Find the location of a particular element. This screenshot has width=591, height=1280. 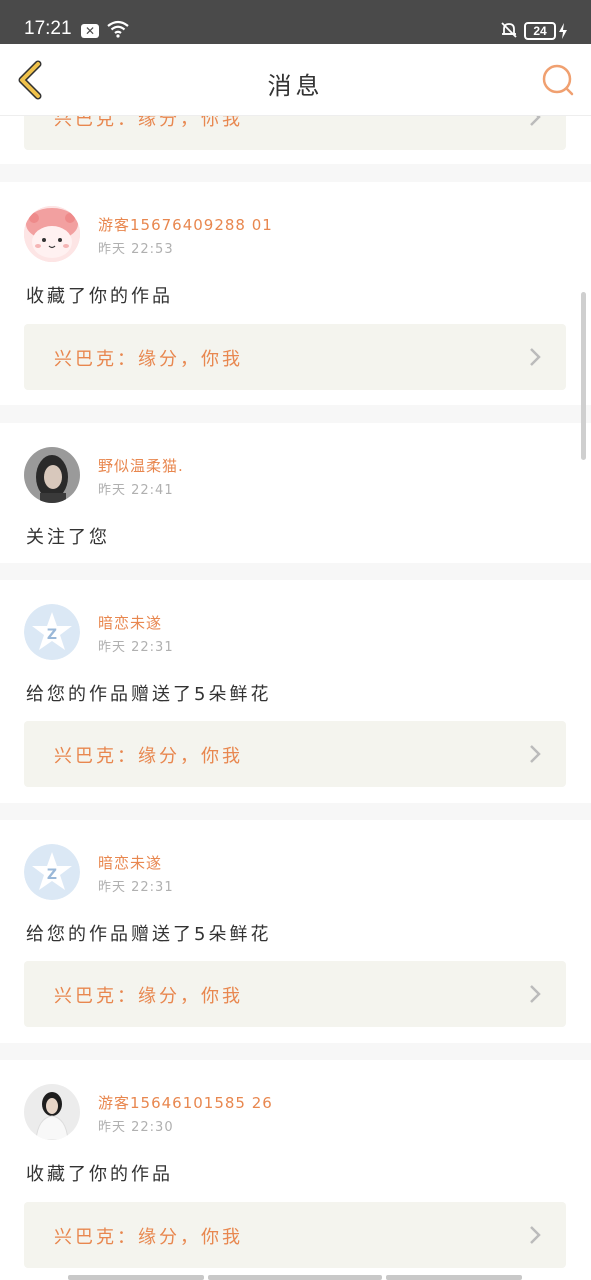

battery-indicator: 24 is located at coordinates (540, 31).